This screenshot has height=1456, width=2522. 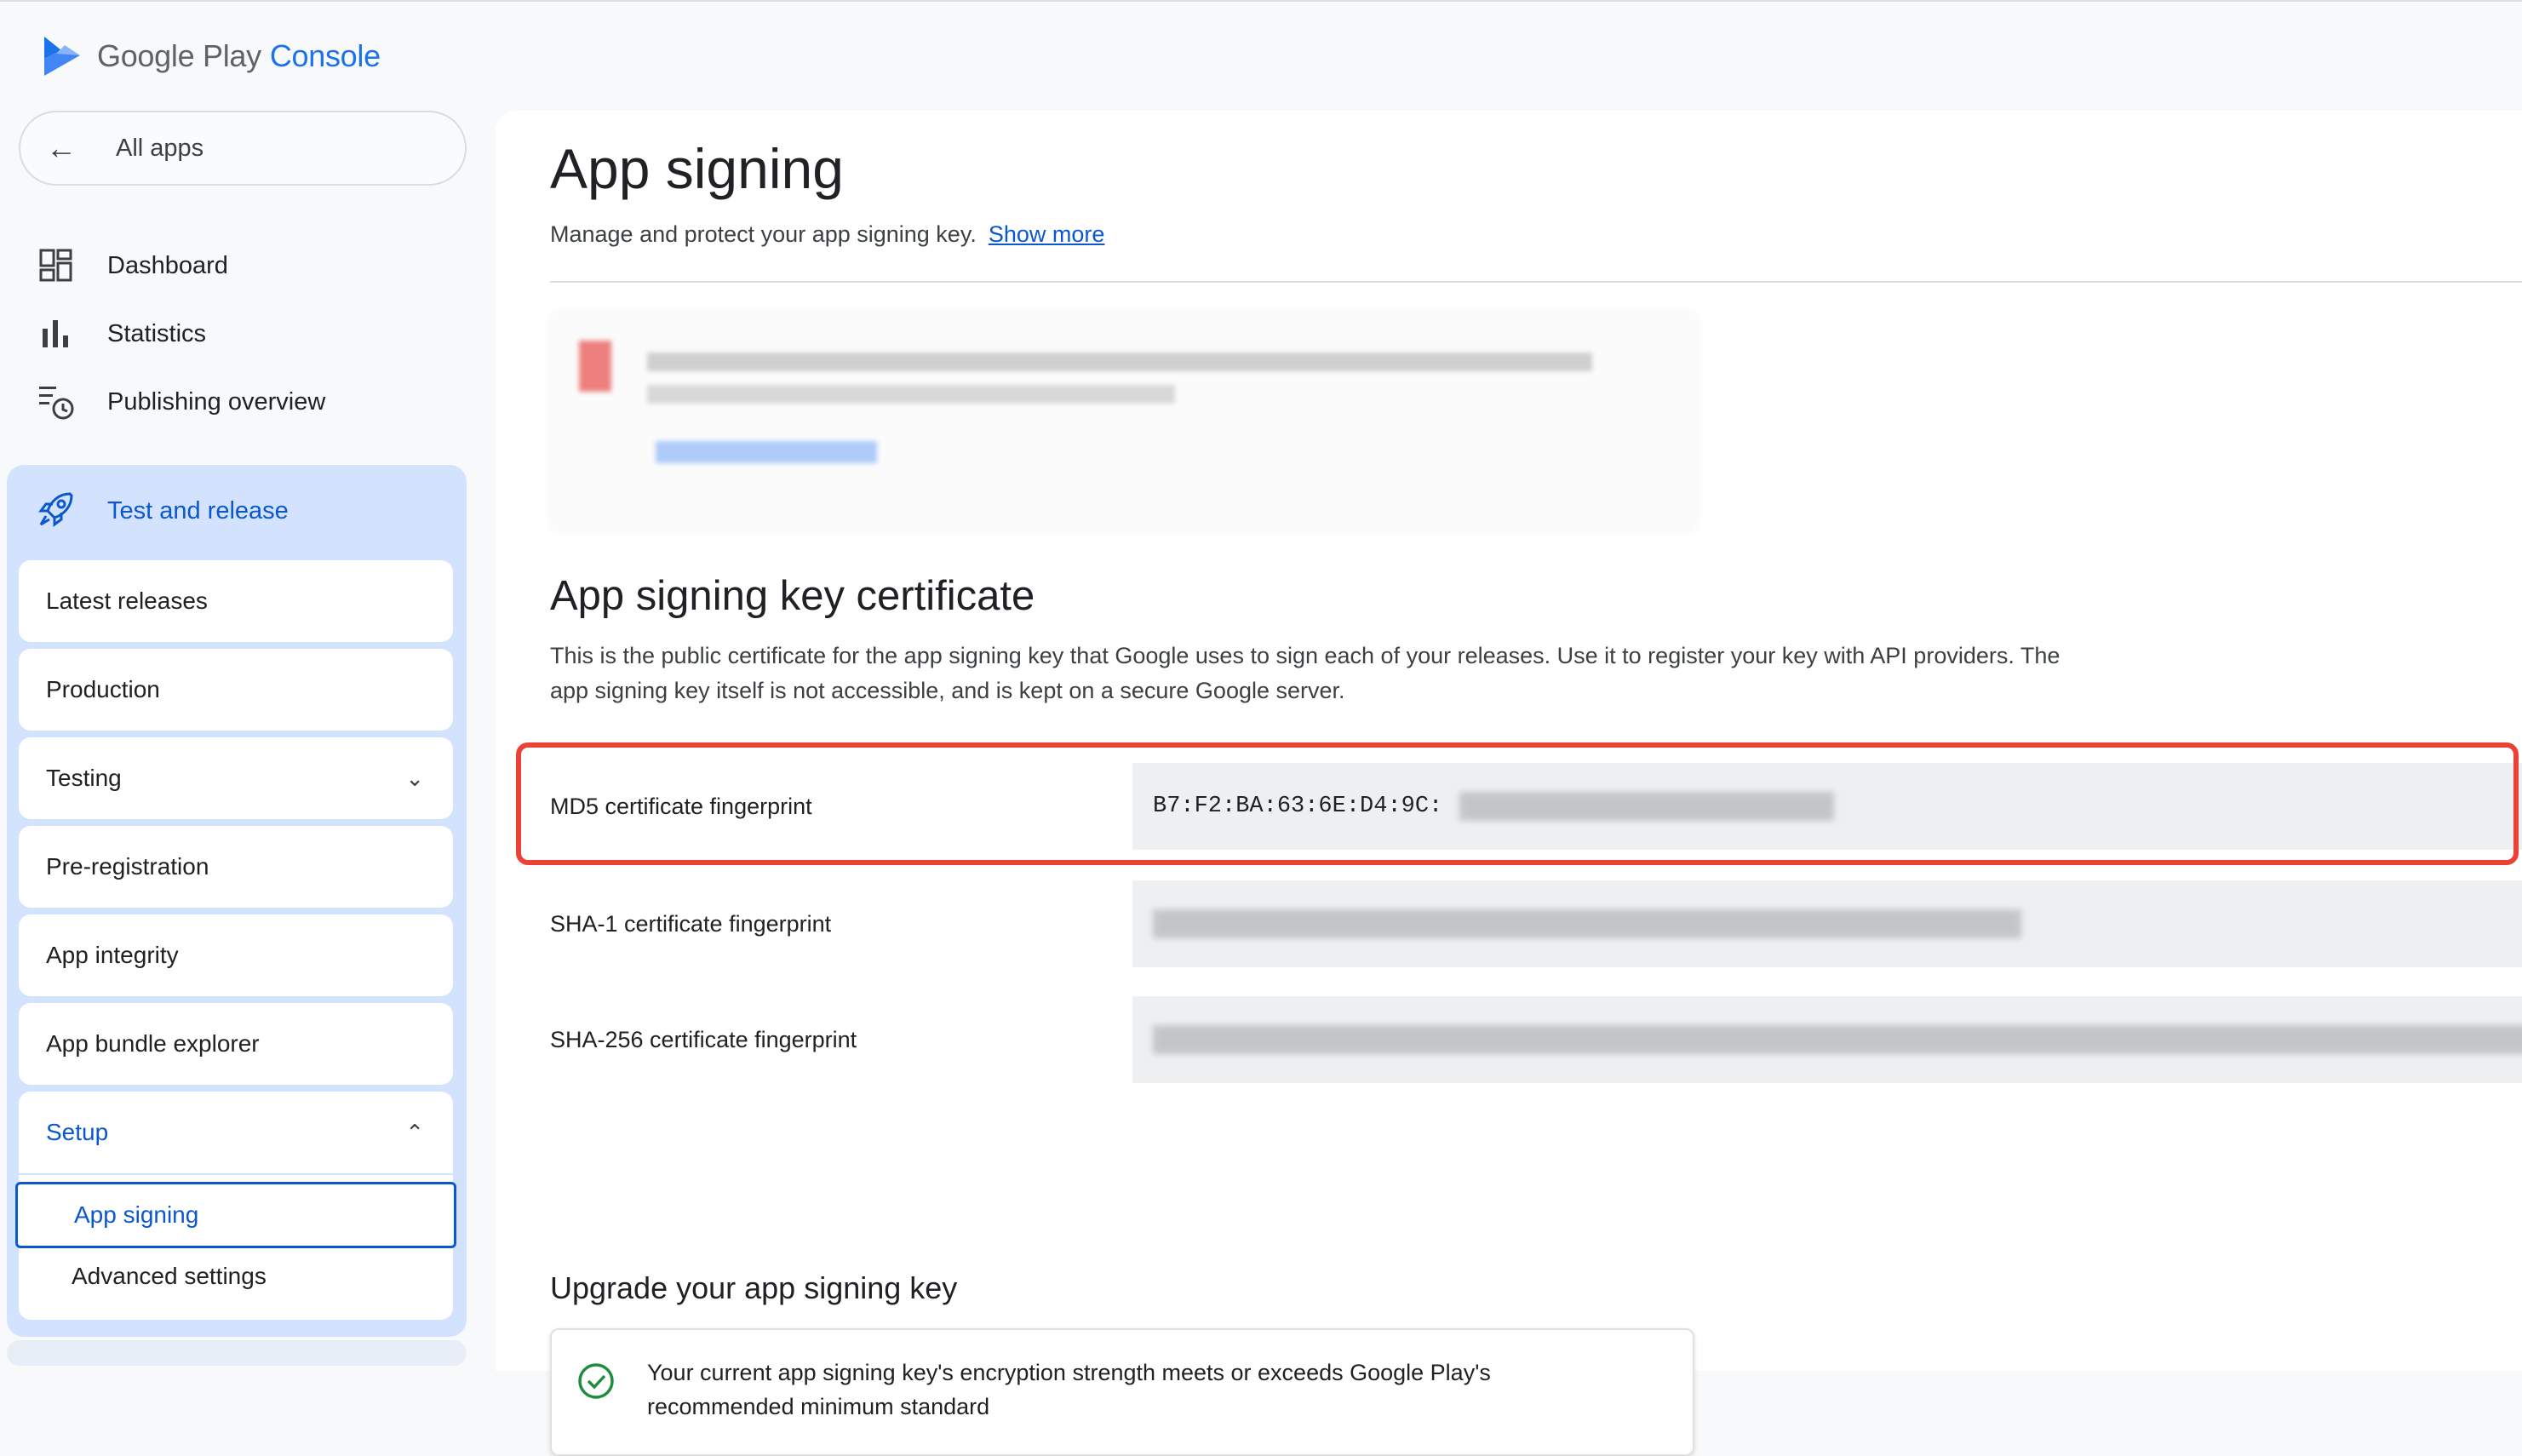 I want to click on sidebar-next-group, so click(x=237, y=1353).